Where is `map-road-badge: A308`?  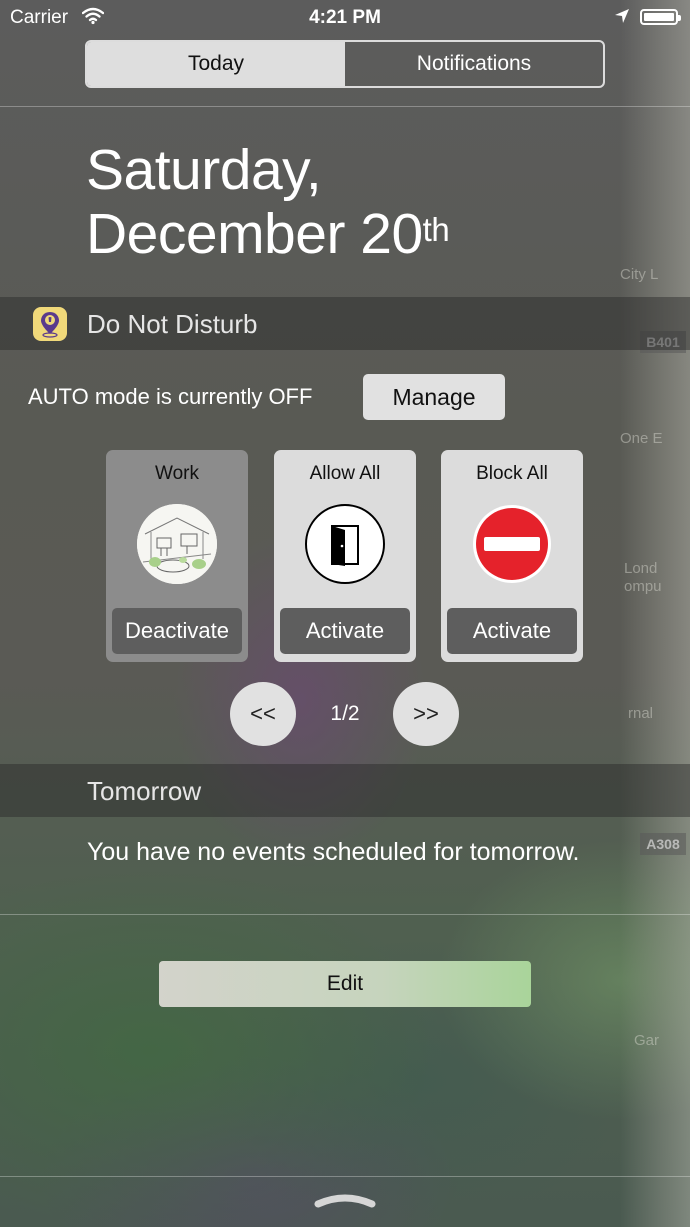
map-road-badge: A308 is located at coordinates (663, 844).